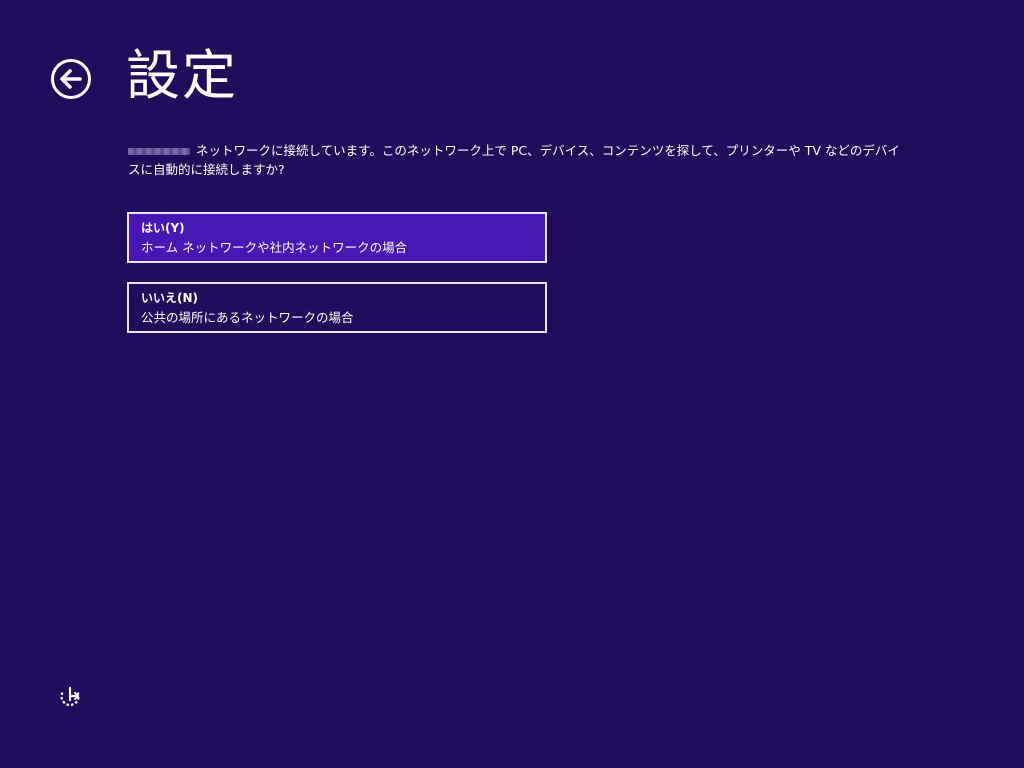  I want to click on network-name-redacted, so click(159, 151).